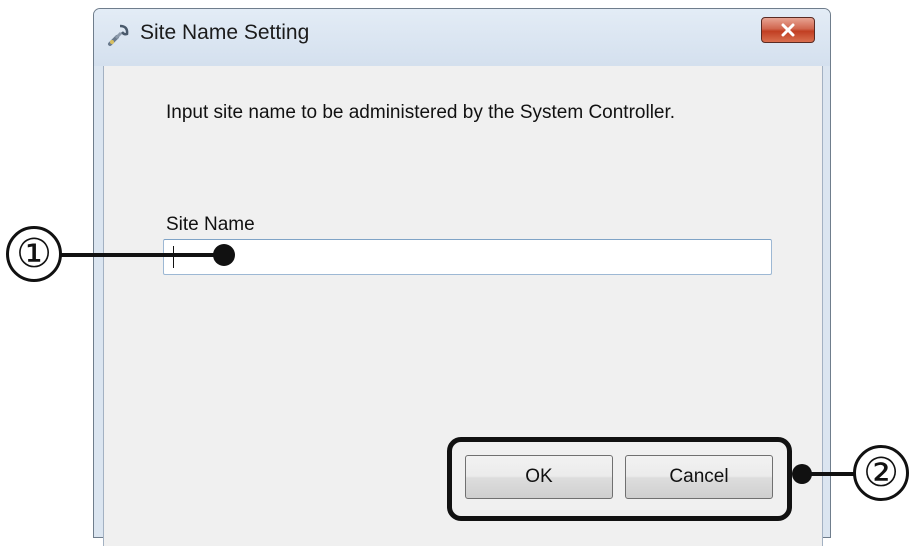 This screenshot has width=912, height=546. What do you see at coordinates (224, 255) in the screenshot?
I see `callout-1-dot` at bounding box center [224, 255].